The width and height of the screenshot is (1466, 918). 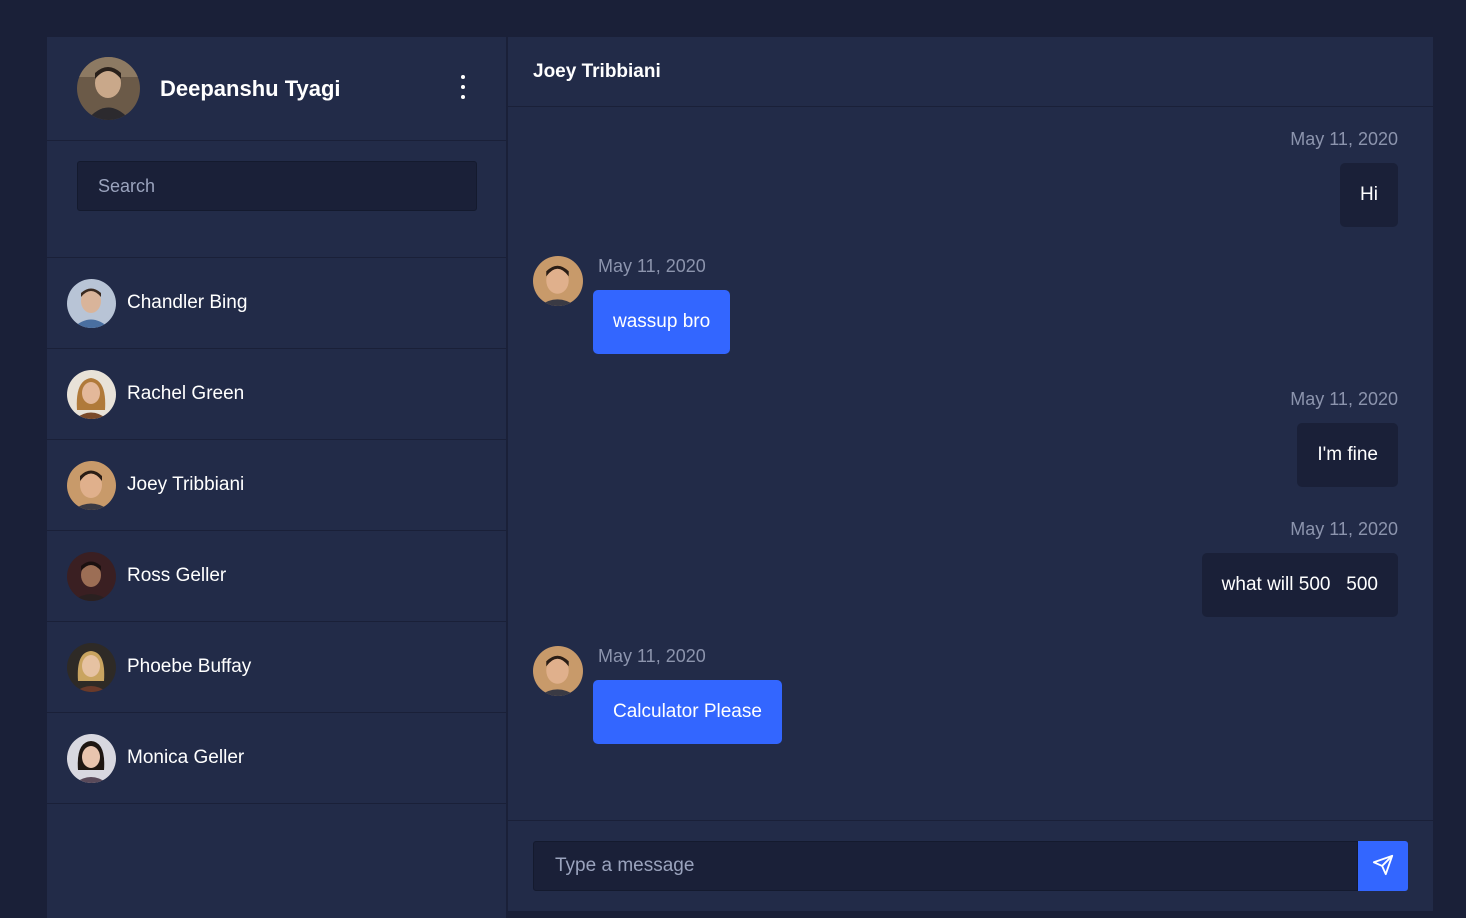 What do you see at coordinates (1299, 585) in the screenshot?
I see `message-bubble: what will 500 500` at bounding box center [1299, 585].